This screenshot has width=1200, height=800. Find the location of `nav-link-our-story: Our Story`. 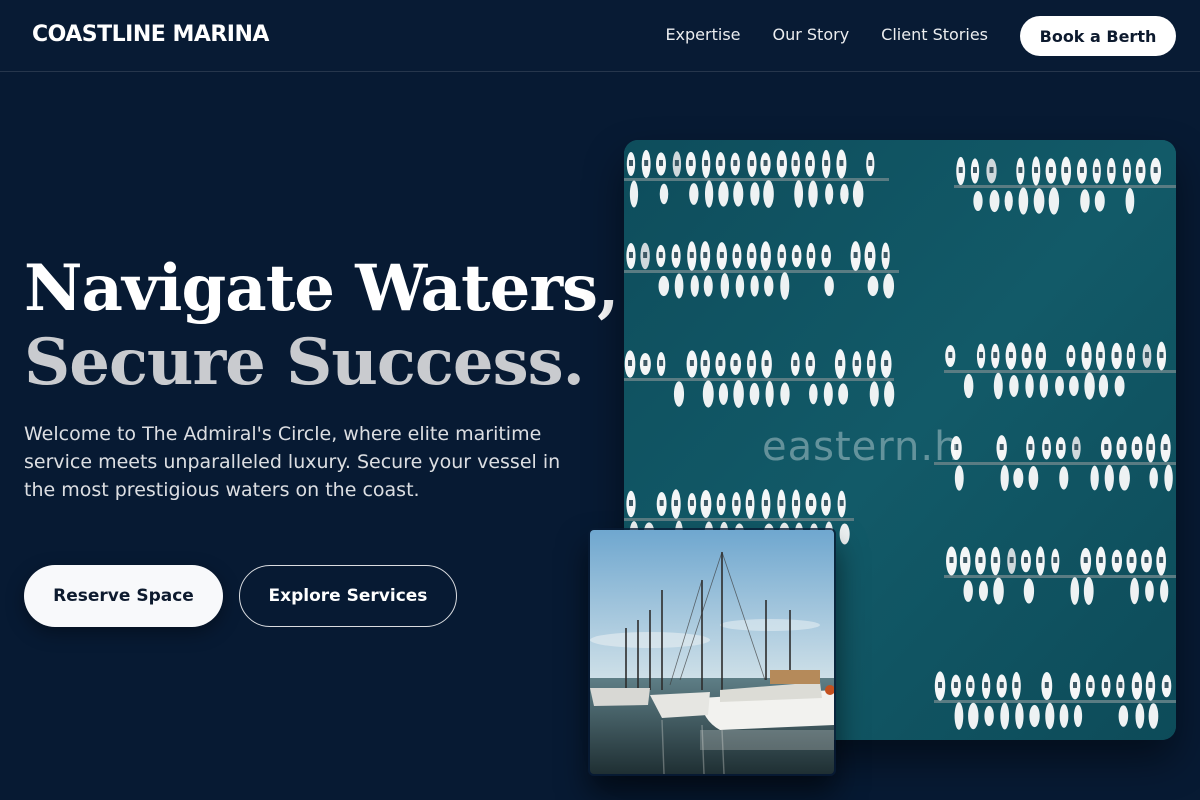

nav-link-our-story: Our Story is located at coordinates (811, 34).